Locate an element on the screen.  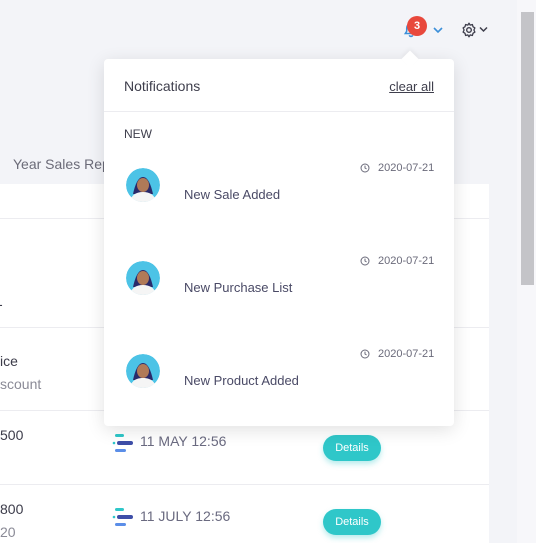
gear-icon is located at coordinates (469, 30).